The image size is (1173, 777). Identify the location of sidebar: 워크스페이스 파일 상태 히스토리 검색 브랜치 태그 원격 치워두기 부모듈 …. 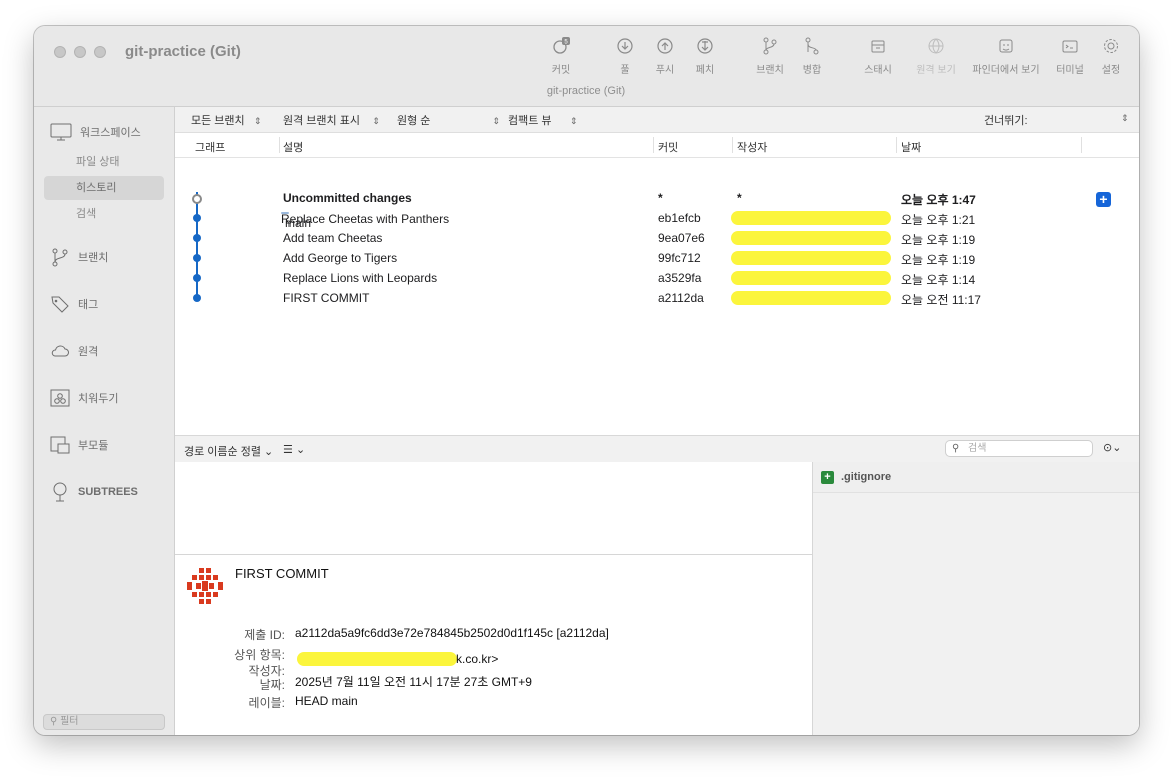
(104, 421).